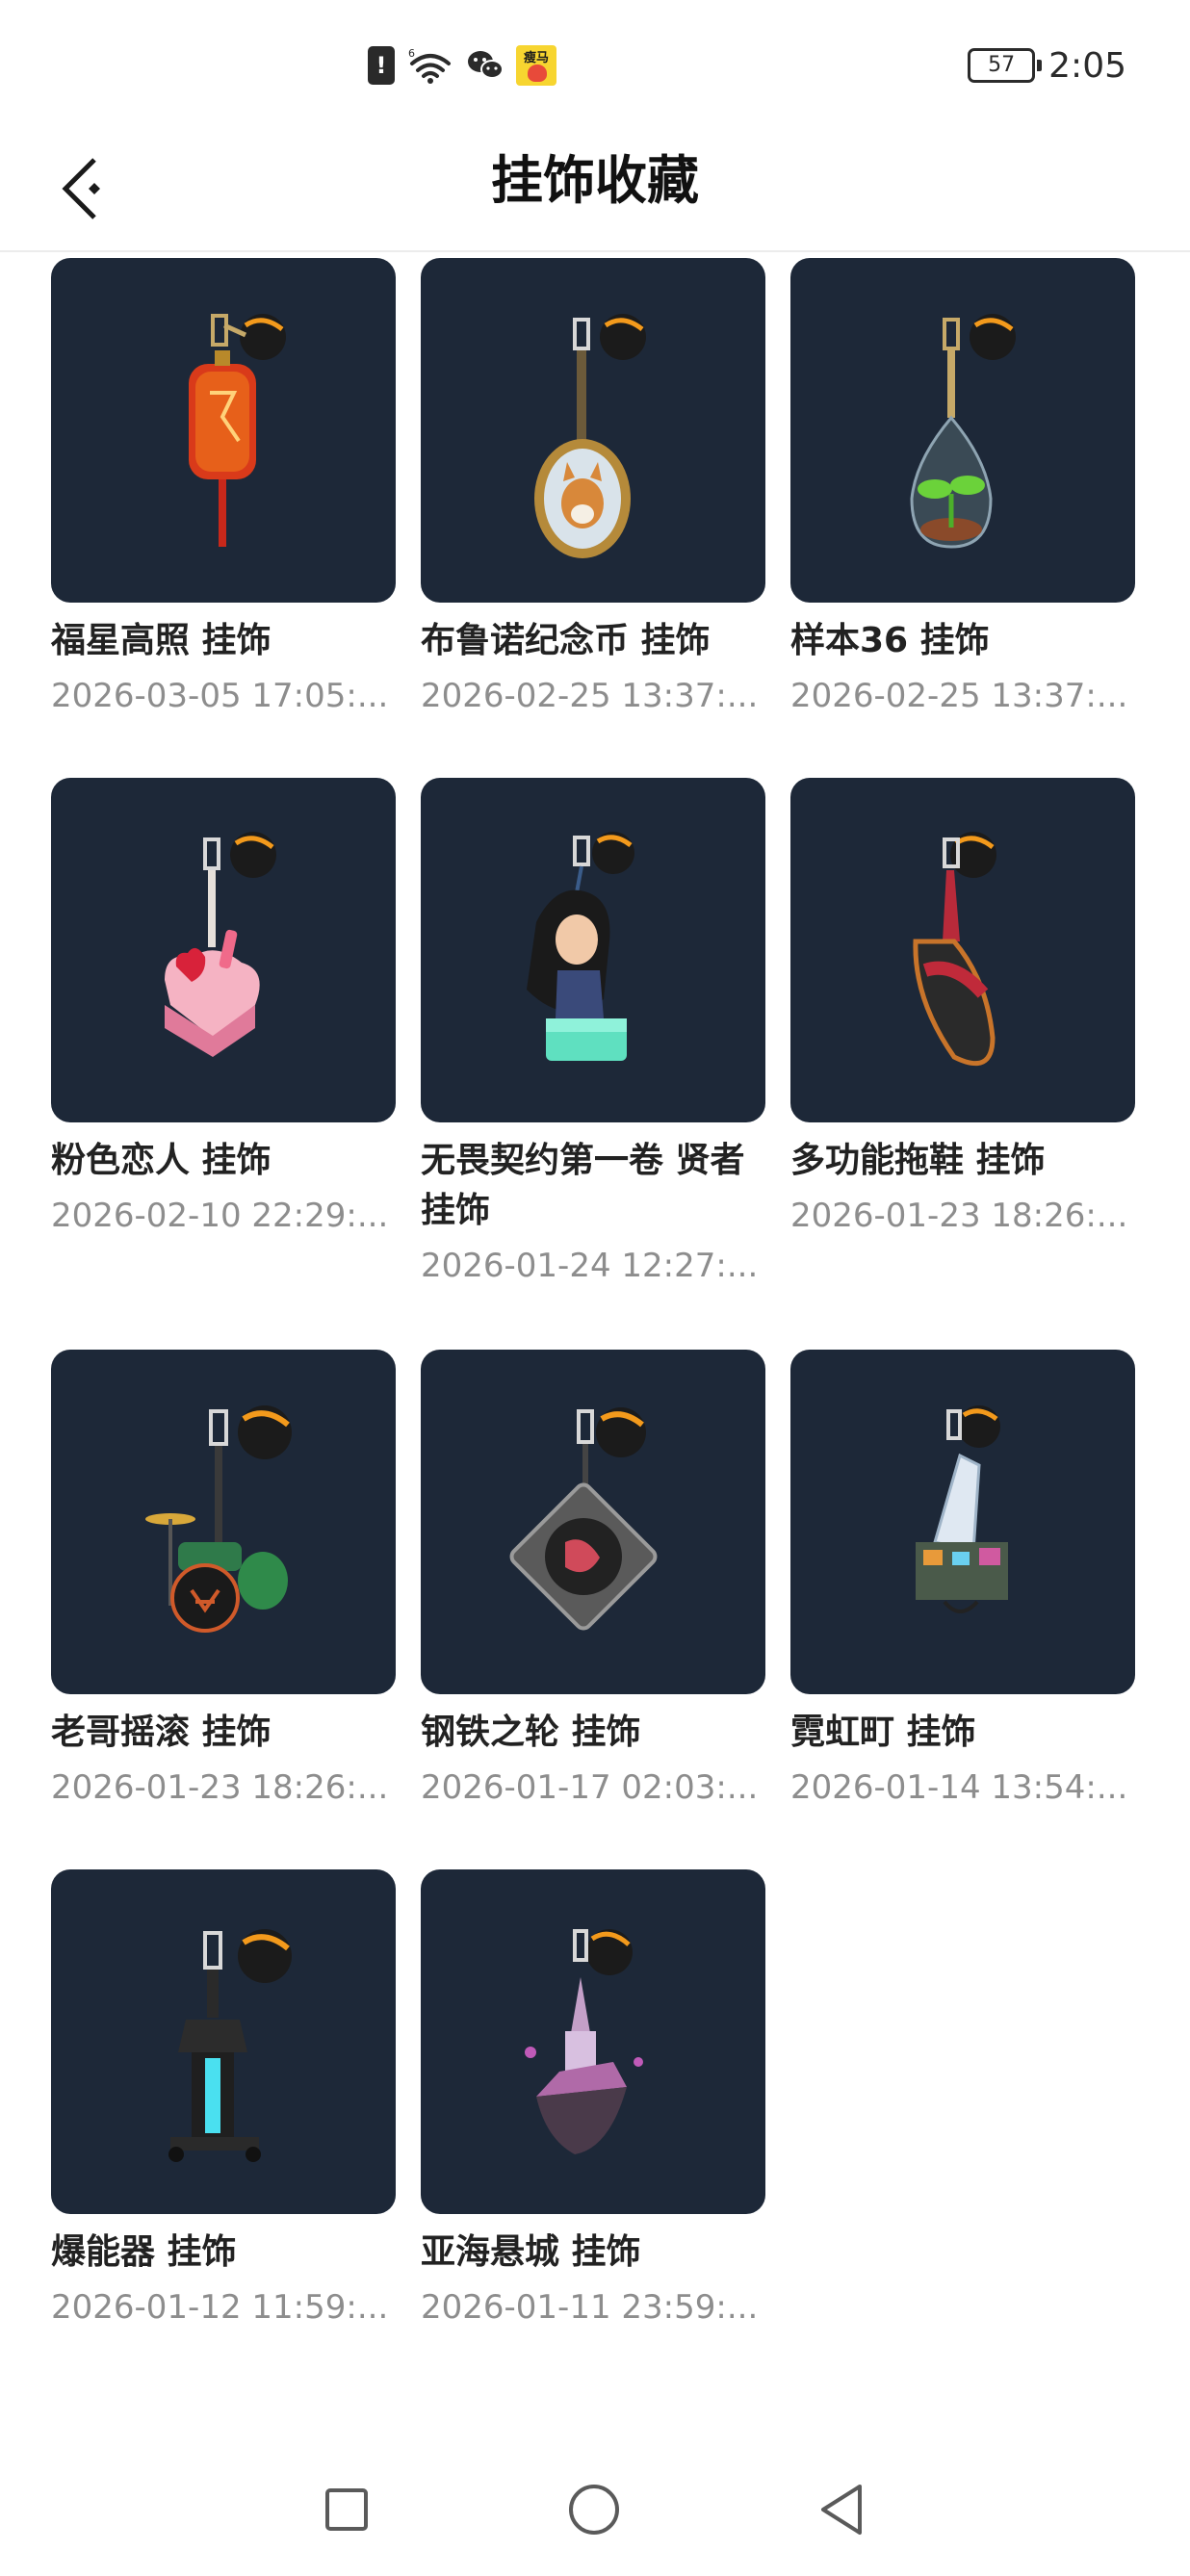 The height and width of the screenshot is (2576, 1190). What do you see at coordinates (584, 2041) in the screenshot?
I see `floating-island-charm-icon` at bounding box center [584, 2041].